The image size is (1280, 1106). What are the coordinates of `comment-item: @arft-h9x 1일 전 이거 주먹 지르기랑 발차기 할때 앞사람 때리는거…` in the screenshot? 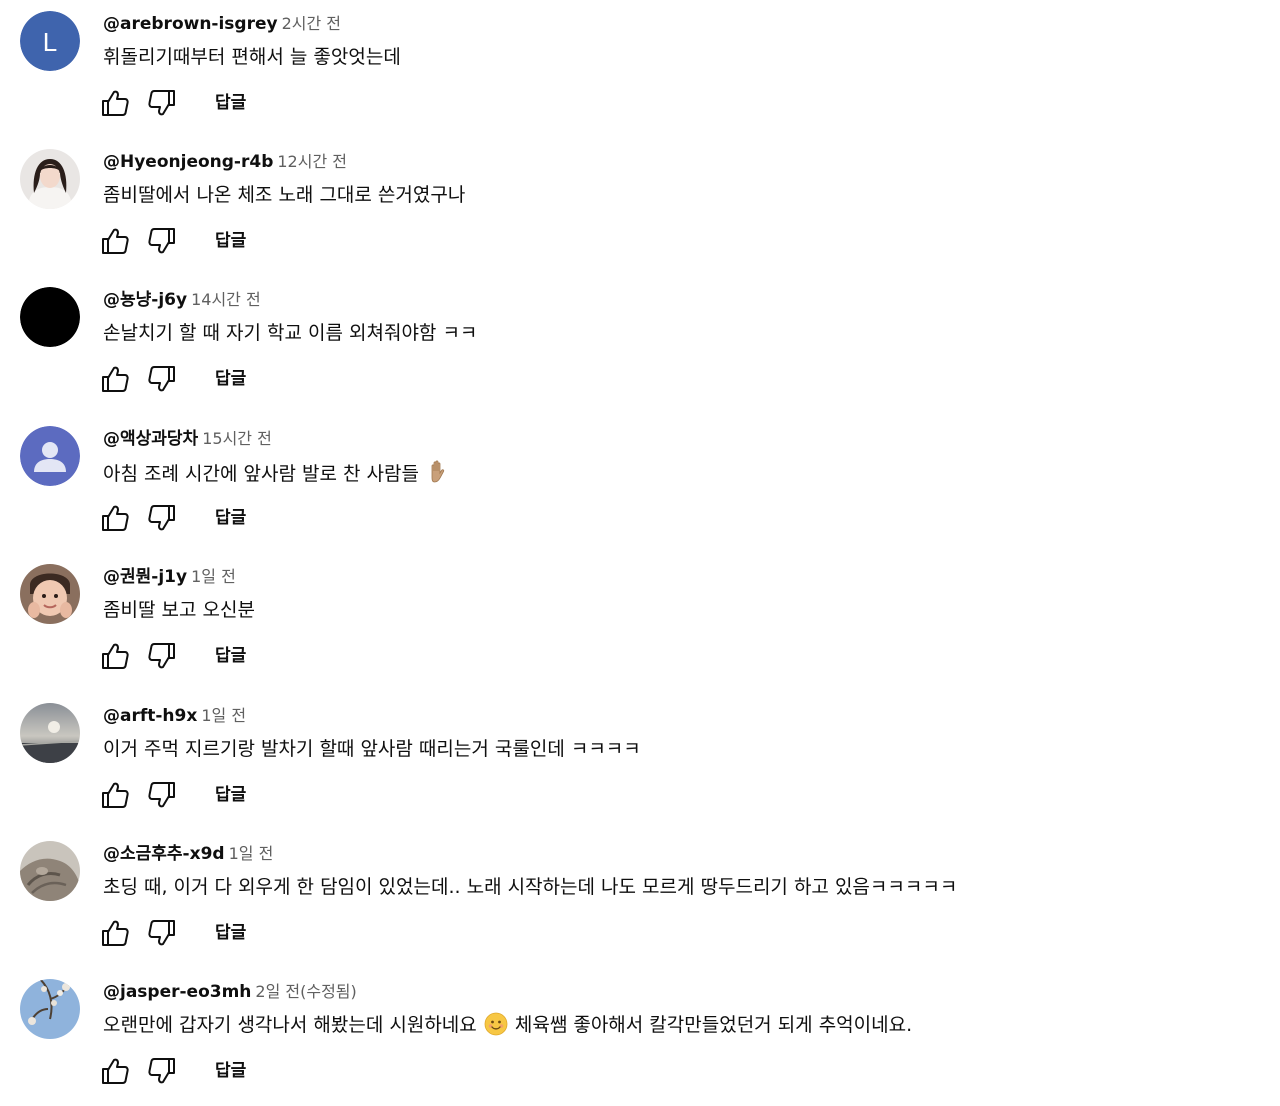 It's located at (640, 761).